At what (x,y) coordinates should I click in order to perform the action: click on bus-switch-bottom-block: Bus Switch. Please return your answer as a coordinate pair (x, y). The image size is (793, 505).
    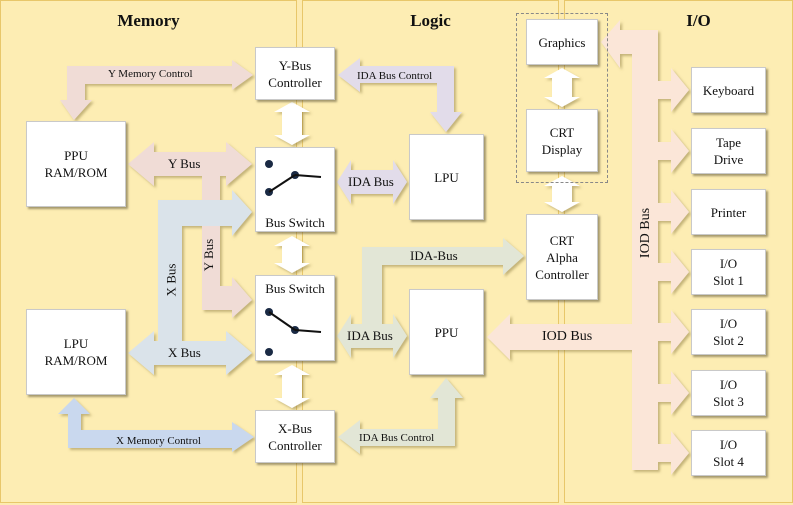
    Looking at the image, I should click on (295, 318).